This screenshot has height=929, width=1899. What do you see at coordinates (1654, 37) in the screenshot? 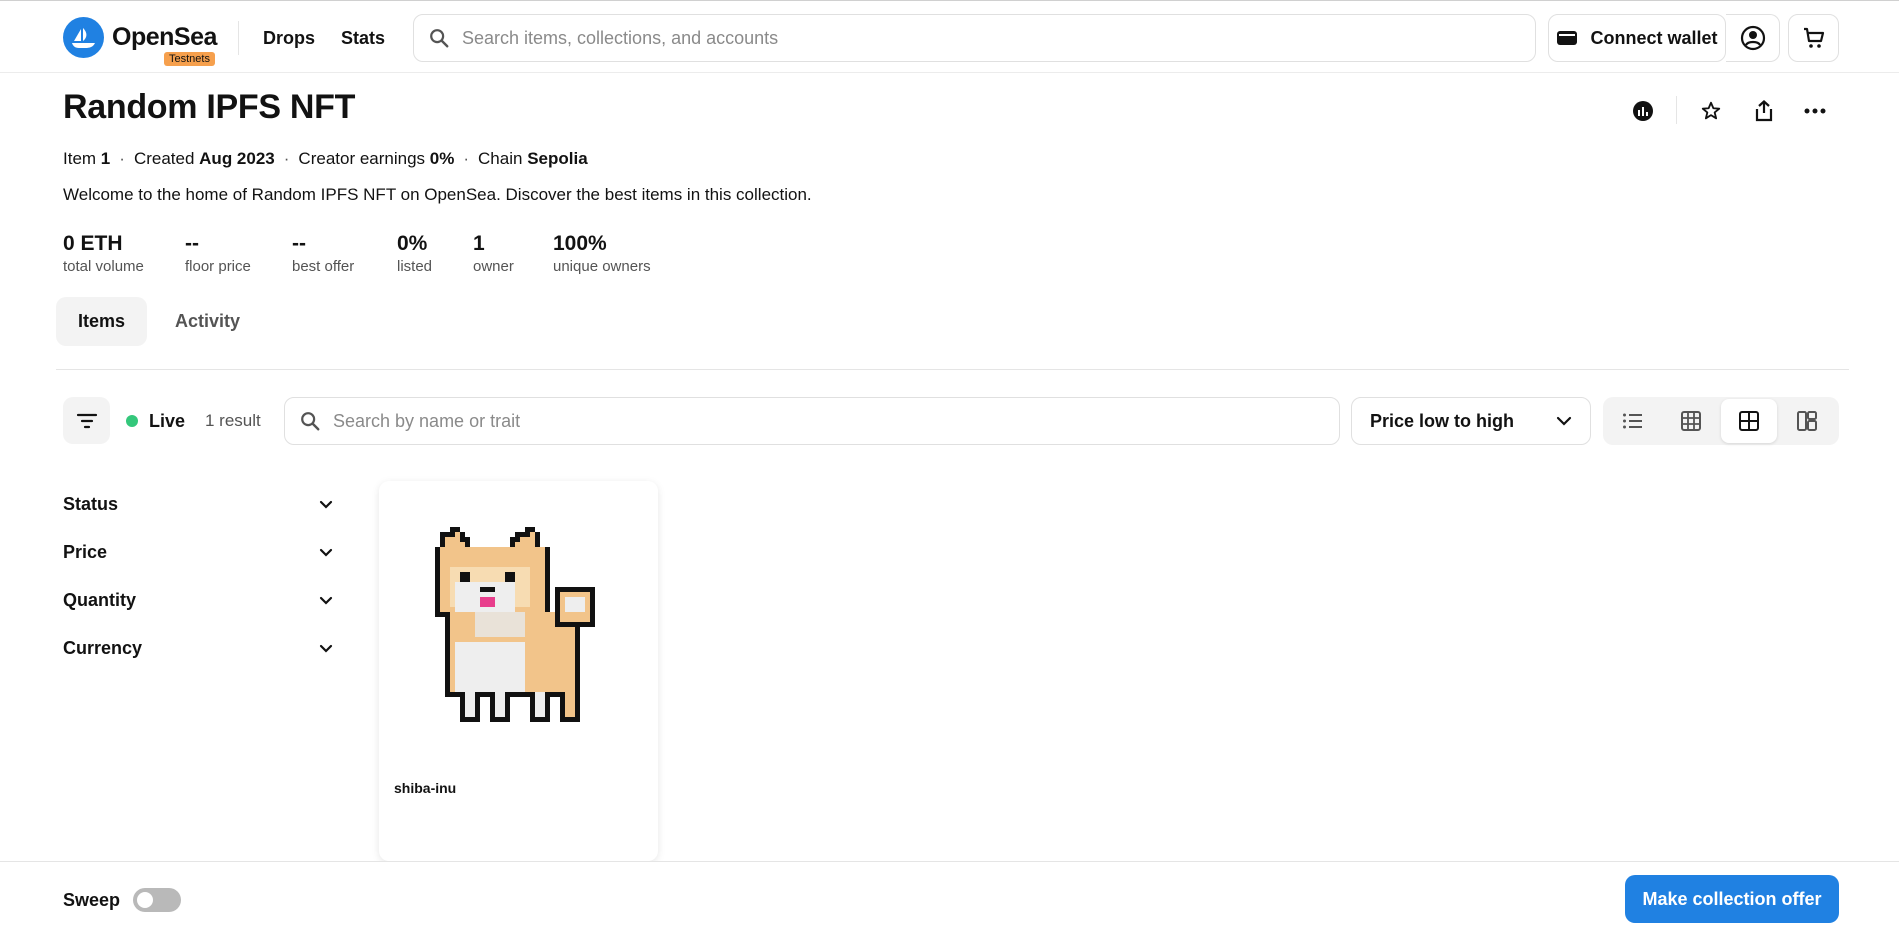
I see `connect-wallet-label: Connect wallet` at bounding box center [1654, 37].